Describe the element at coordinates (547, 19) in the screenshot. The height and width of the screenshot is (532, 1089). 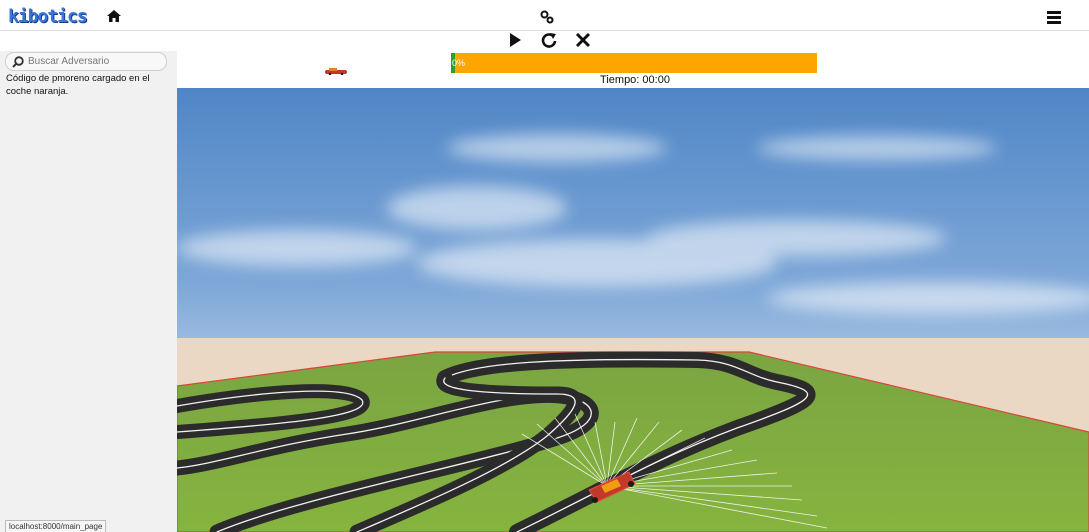
I see `gears-icon` at that location.